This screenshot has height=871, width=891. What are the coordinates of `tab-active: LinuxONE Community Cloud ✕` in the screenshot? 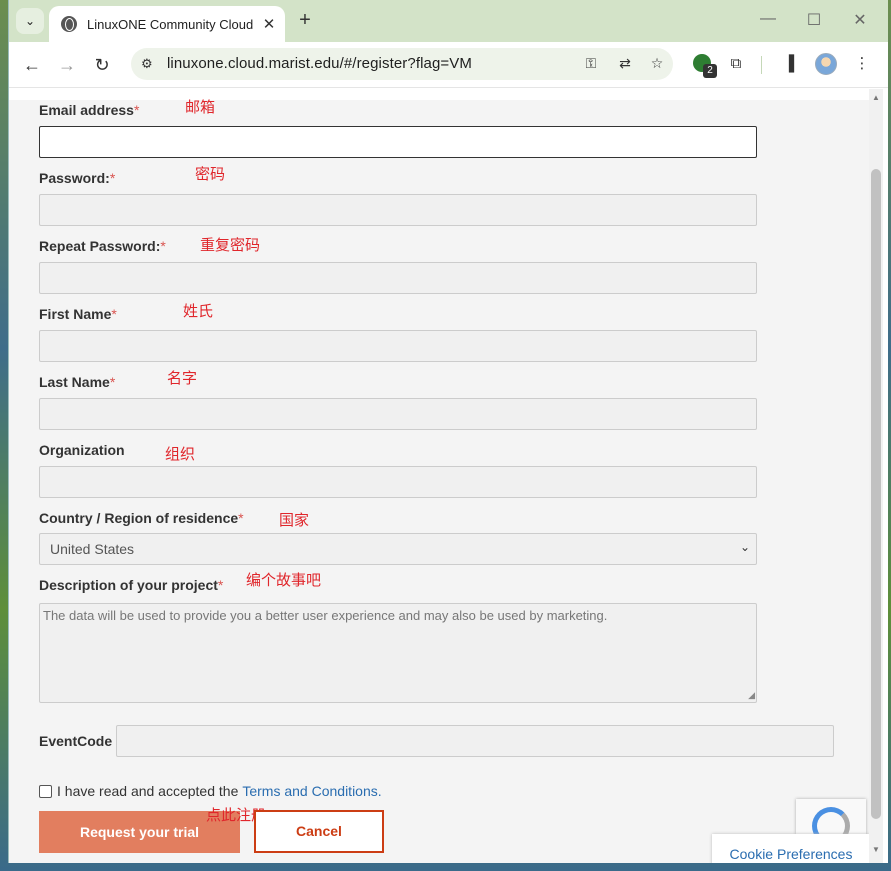 It's located at (167, 24).